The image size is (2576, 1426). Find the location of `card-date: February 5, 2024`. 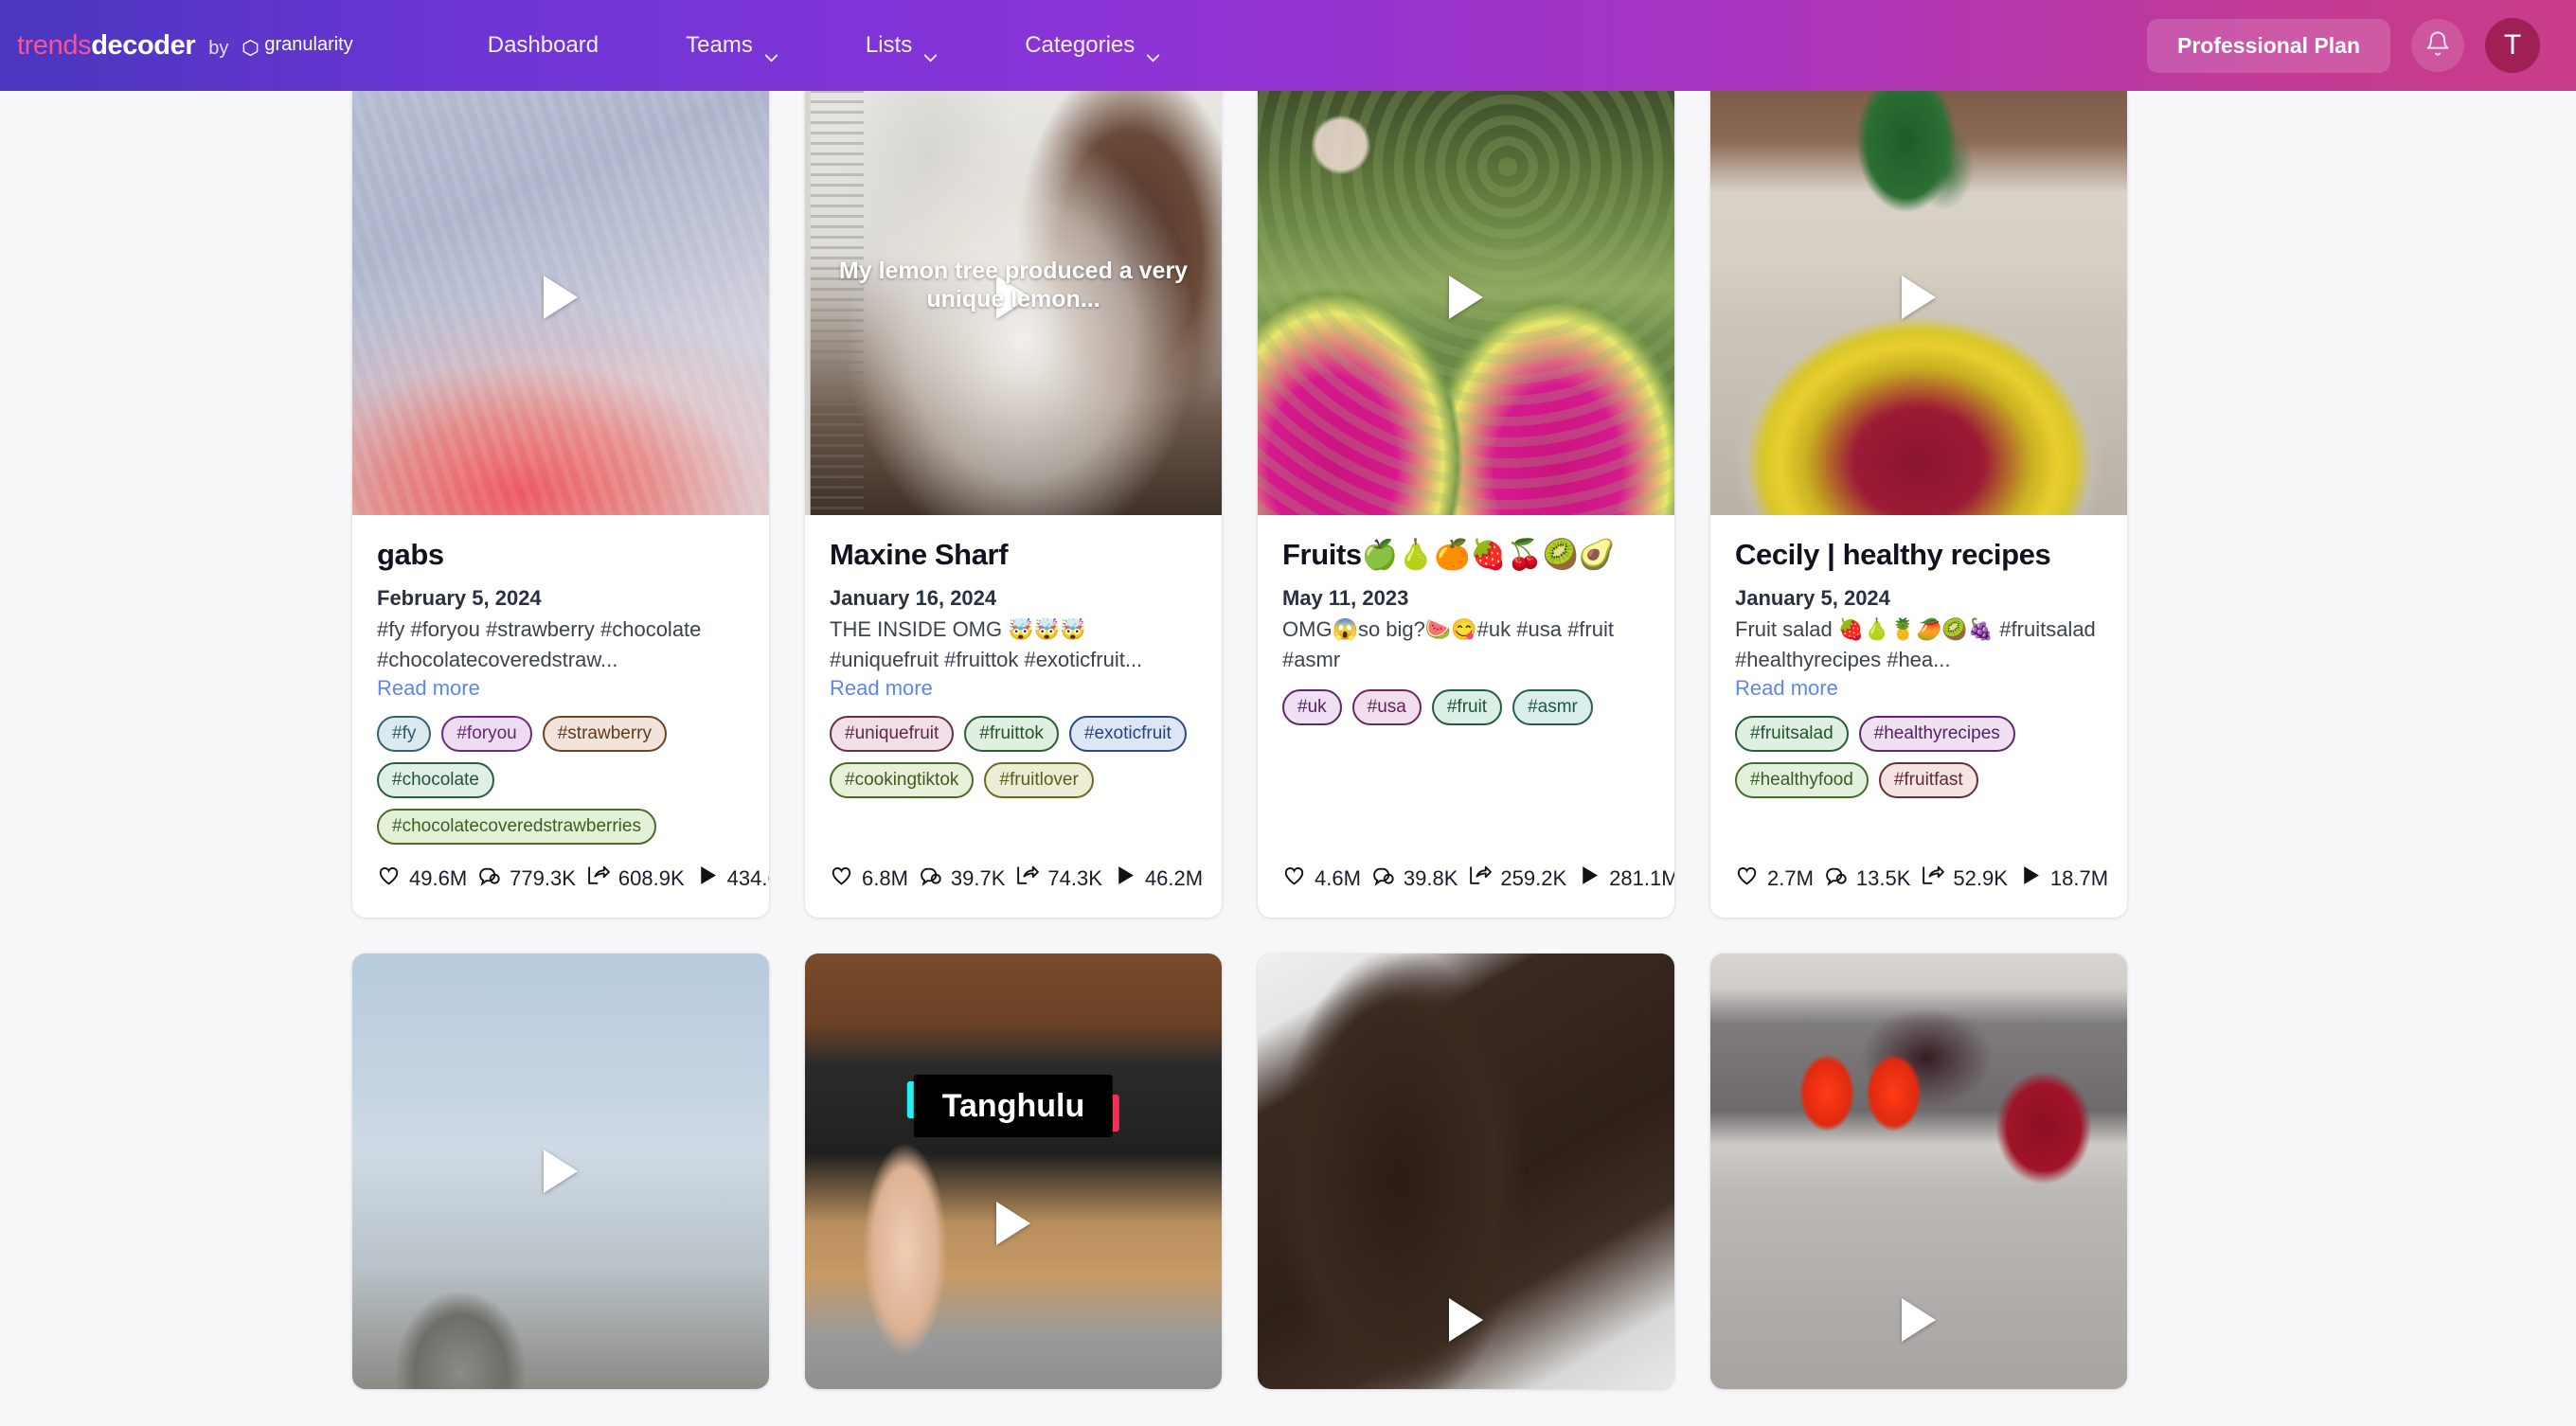

card-date: February 5, 2024 is located at coordinates (459, 598).